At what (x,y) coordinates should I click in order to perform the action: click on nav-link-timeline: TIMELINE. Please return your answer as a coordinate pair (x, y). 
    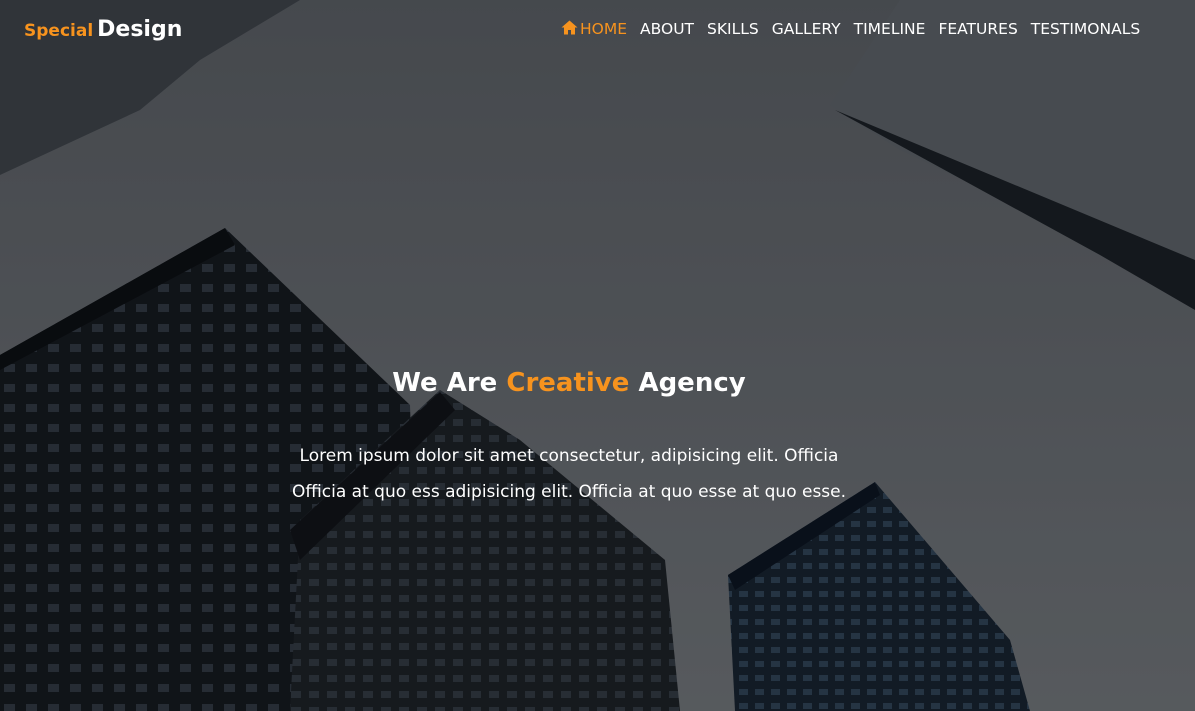
    Looking at the image, I should click on (890, 29).